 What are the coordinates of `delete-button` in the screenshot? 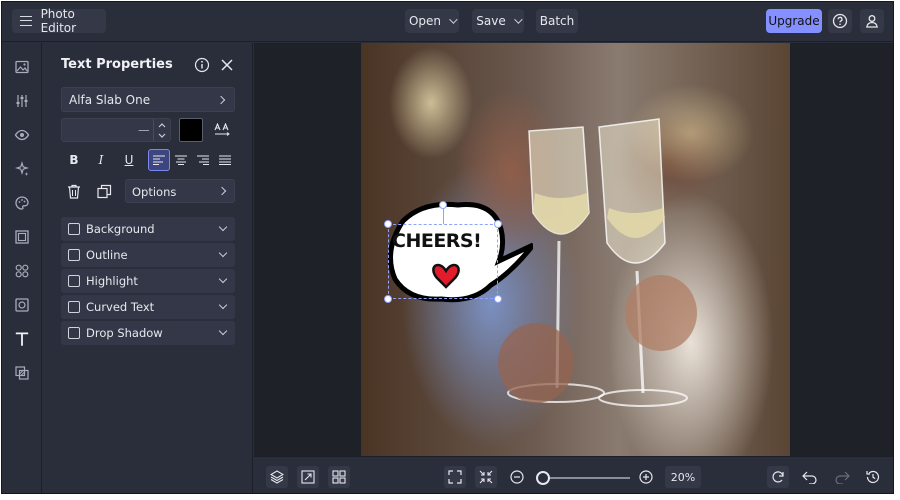 It's located at (74, 191).